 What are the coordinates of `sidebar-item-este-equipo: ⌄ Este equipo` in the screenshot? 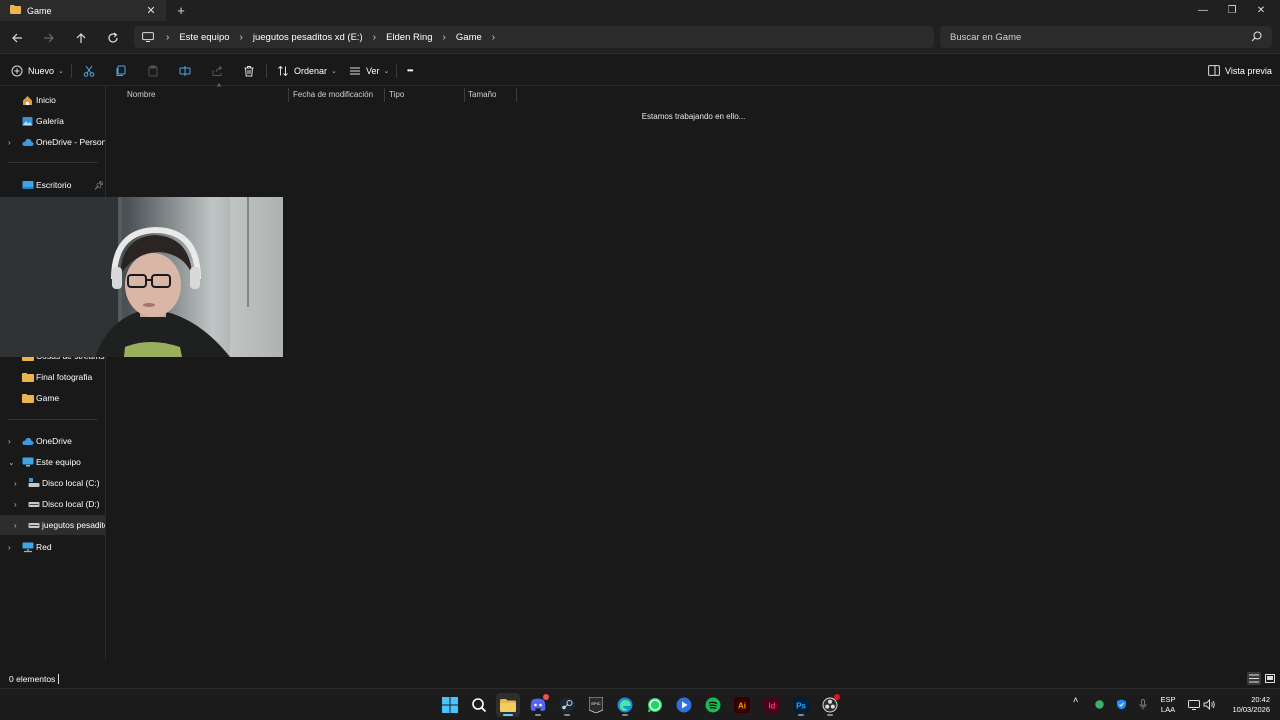 It's located at (52, 462).